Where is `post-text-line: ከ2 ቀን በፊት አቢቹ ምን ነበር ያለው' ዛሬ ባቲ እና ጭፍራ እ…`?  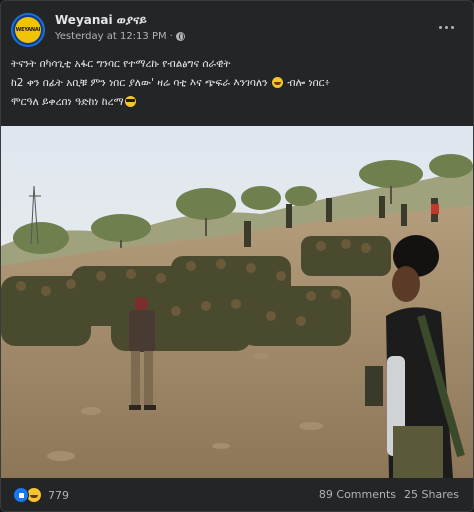 post-text-line: ከ2 ቀን በፊት አቢቹ ምን ነበር ያለው' ዛሬ ባቲ እና ጭፍራ እ… is located at coordinates (239, 83).